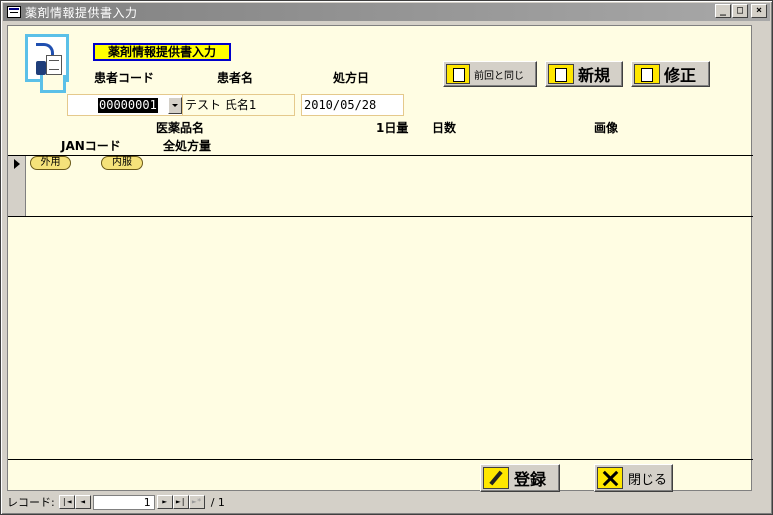 Image resolution: width=773 pixels, height=515 pixels. What do you see at coordinates (187, 146) in the screenshot?
I see `column-total-dose: 全処方量` at bounding box center [187, 146].